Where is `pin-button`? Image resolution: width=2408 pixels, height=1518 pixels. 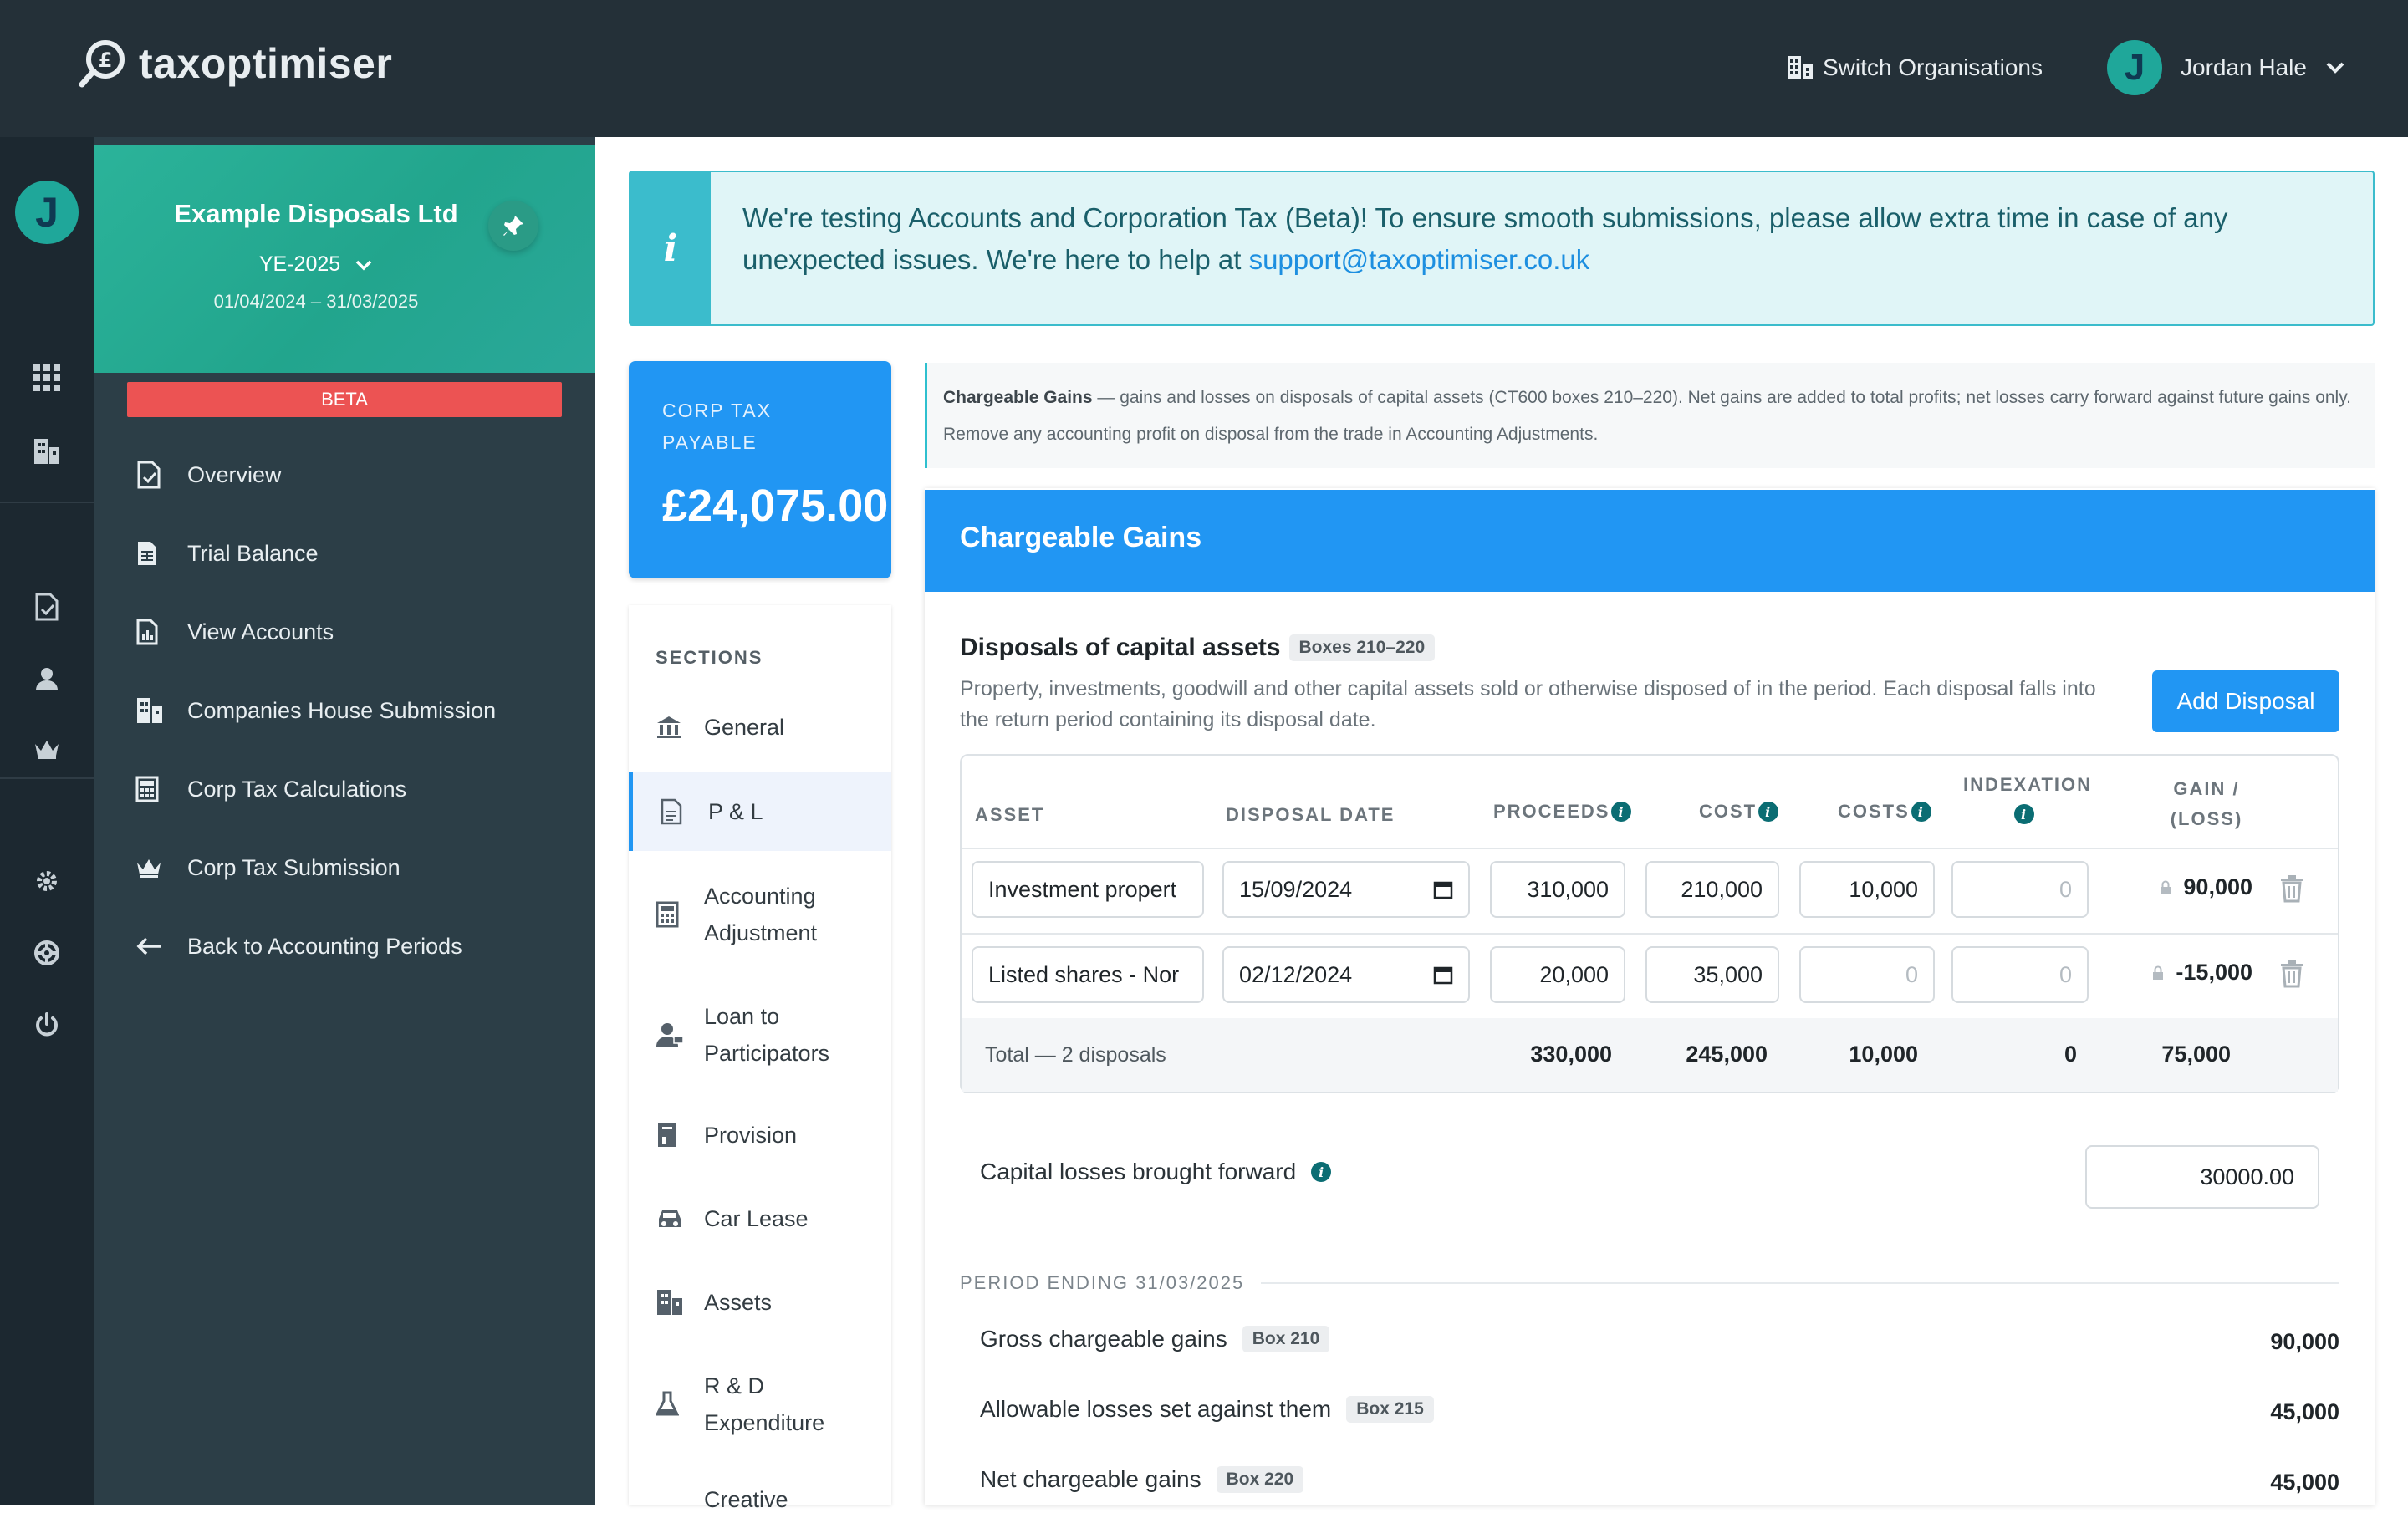
pin-button is located at coordinates (513, 226).